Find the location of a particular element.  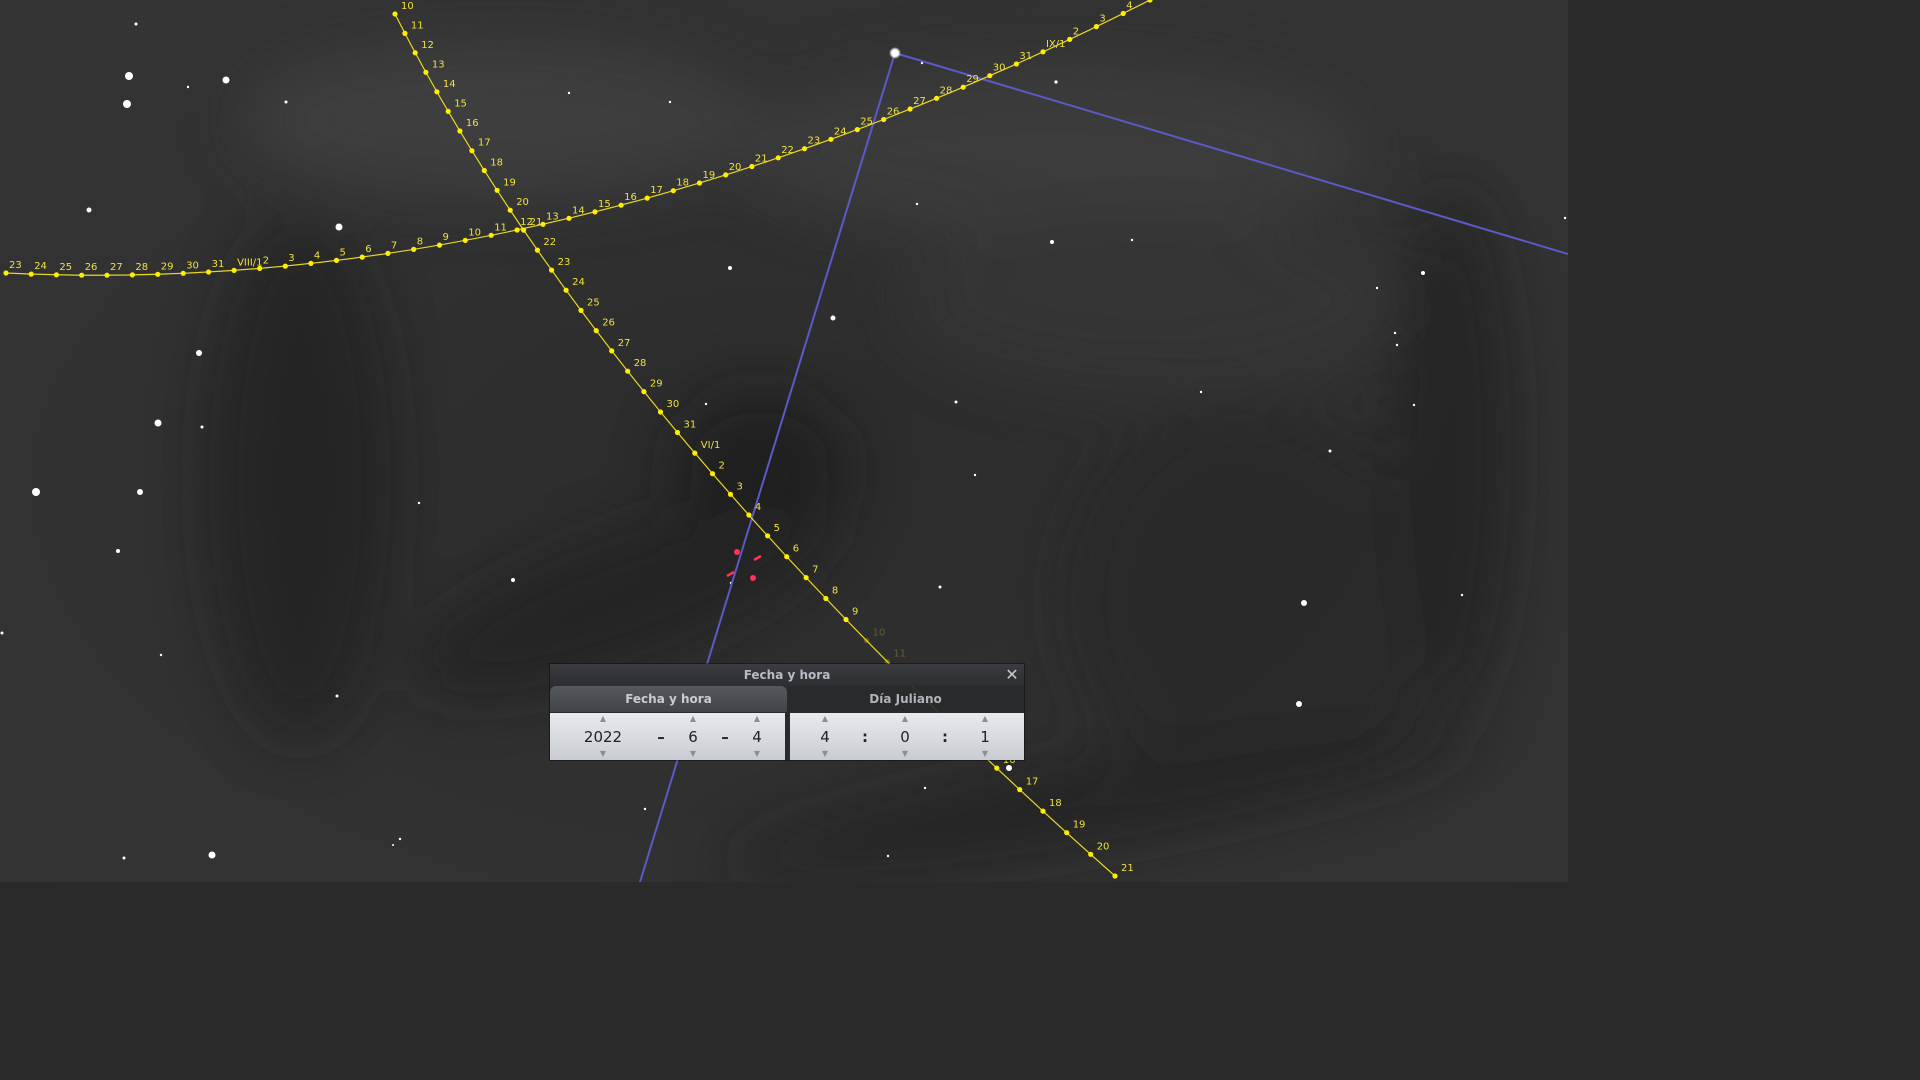

hour-value: 4 is located at coordinates (825, 737).